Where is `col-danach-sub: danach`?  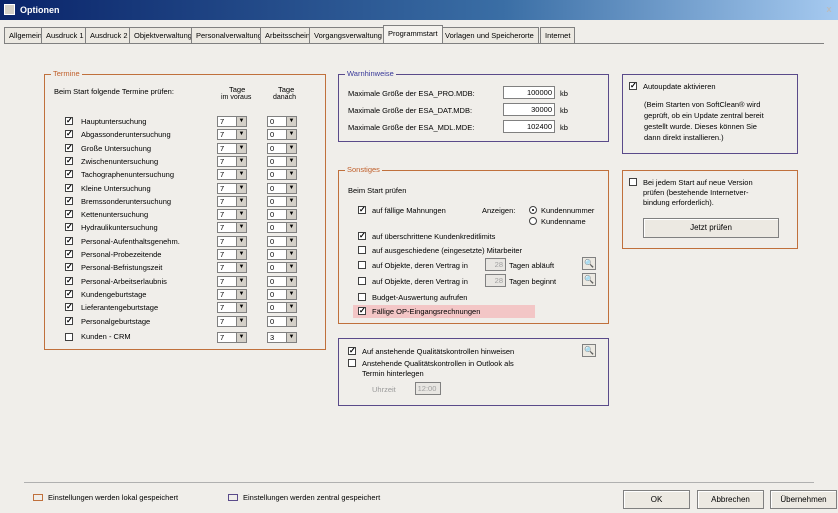
col-danach-sub: danach is located at coordinates (284, 97).